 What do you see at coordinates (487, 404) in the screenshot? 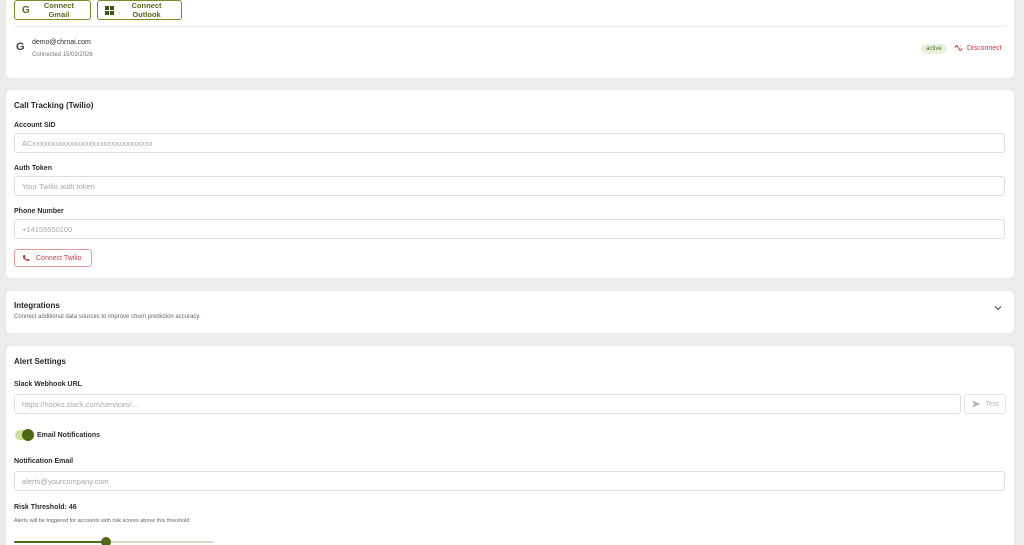
I see `slack-webhook-input` at bounding box center [487, 404].